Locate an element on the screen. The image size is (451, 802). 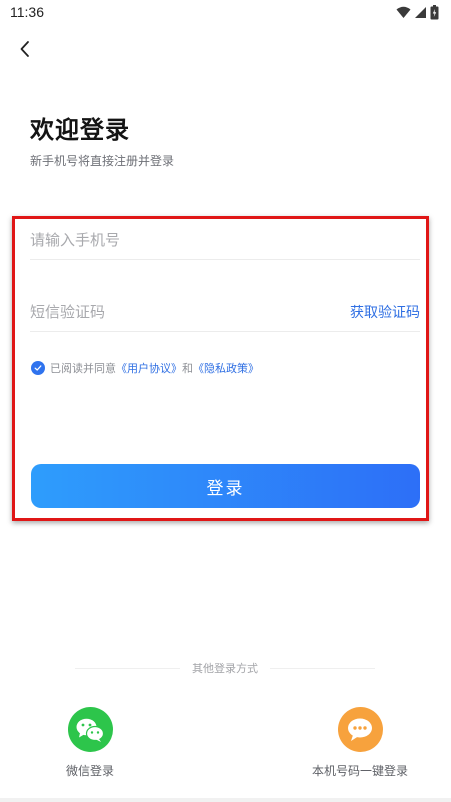
divider-line-left is located at coordinates (127, 668).